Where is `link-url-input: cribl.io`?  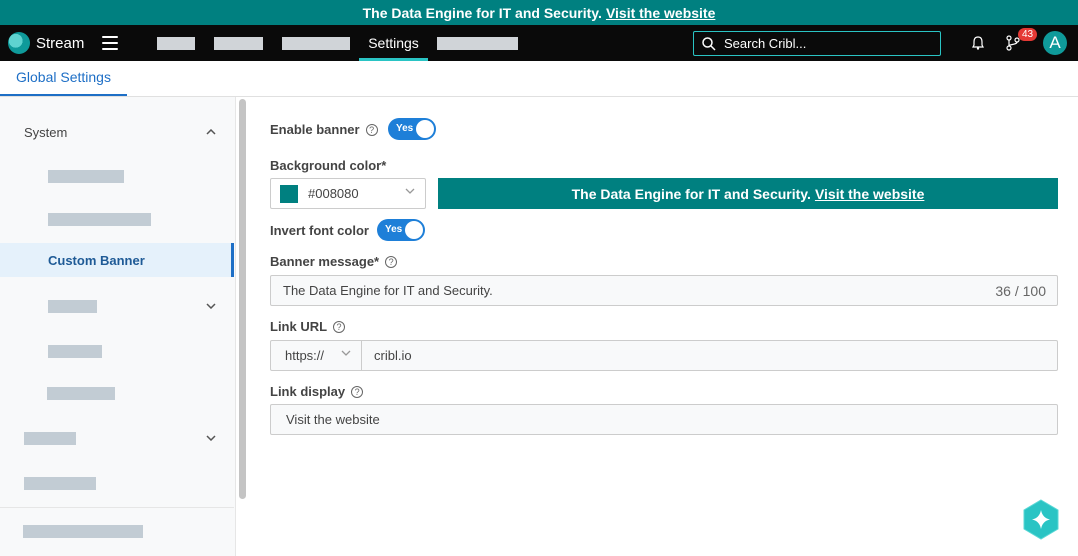
link-url-input: cribl.io is located at coordinates (710, 355).